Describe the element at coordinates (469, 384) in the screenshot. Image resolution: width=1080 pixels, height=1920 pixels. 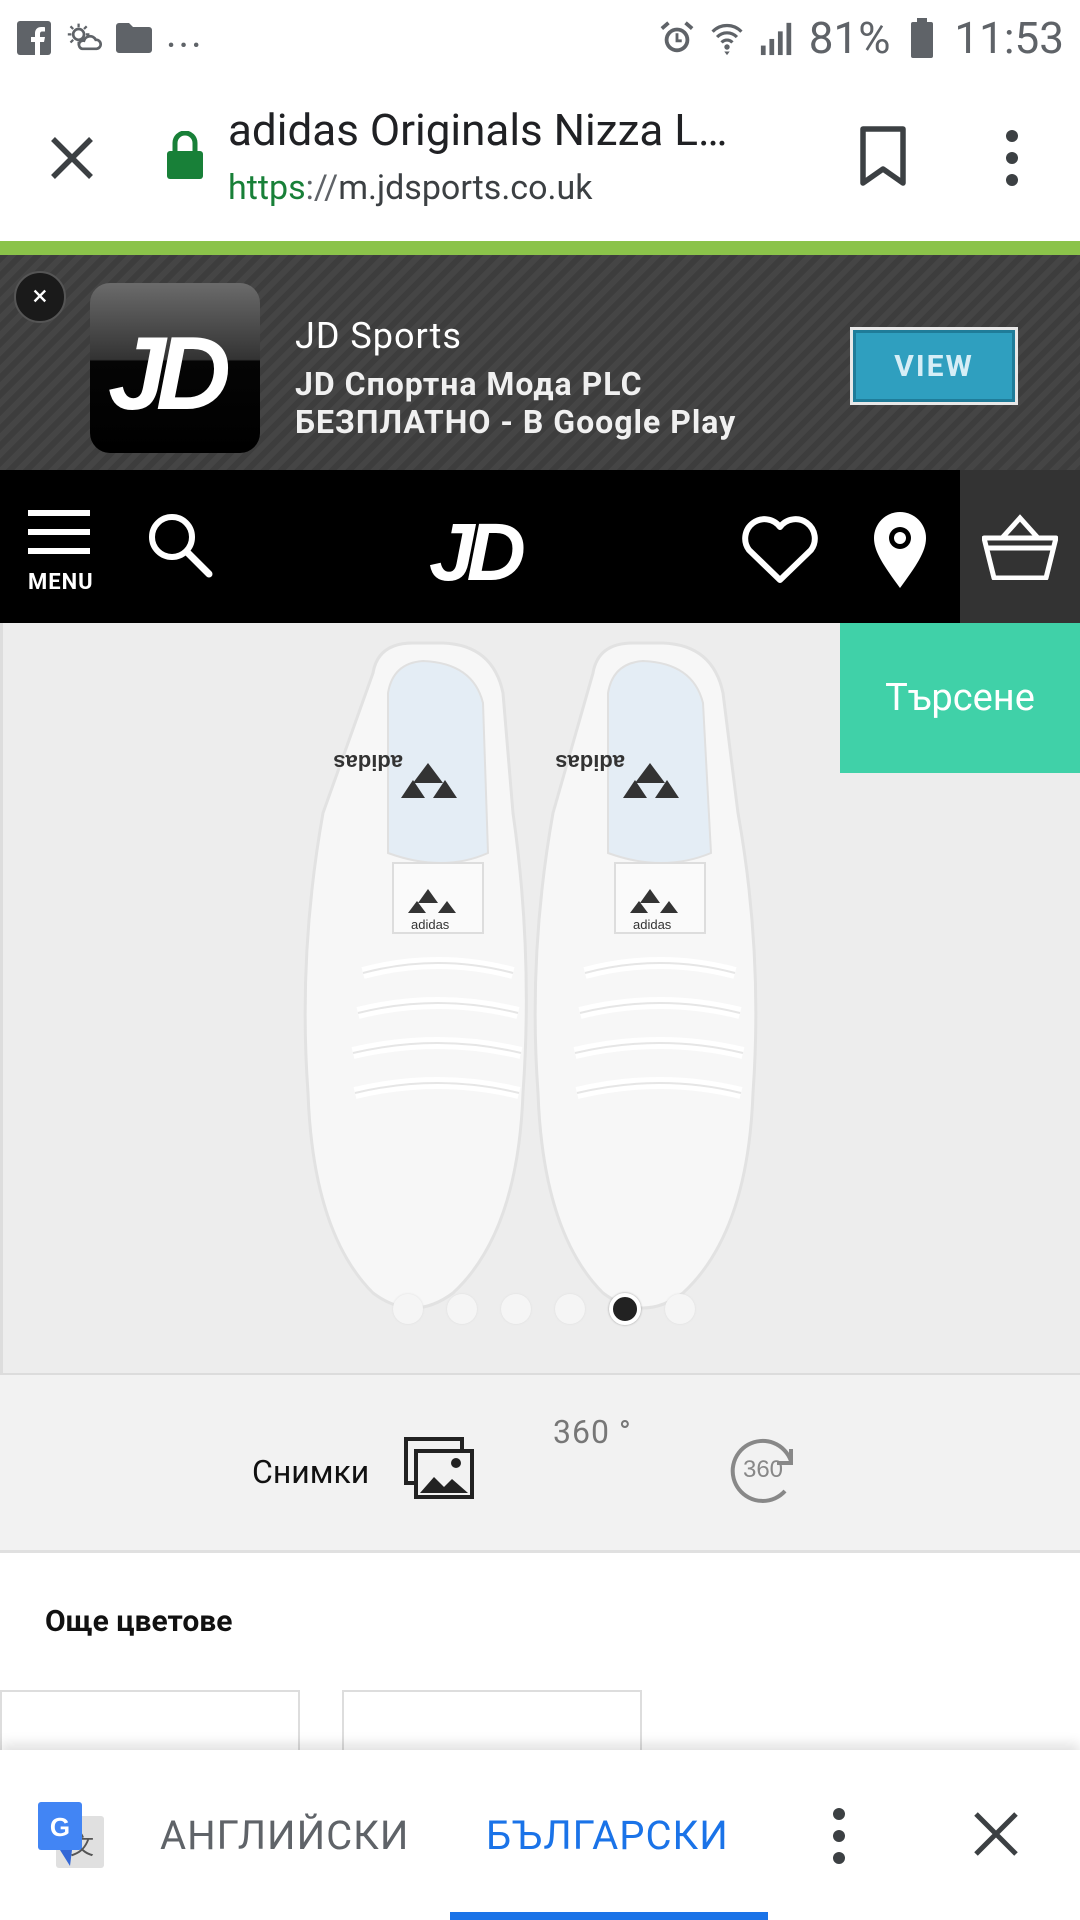
I see `app-developer: JD Спортна Мода PLC` at that location.